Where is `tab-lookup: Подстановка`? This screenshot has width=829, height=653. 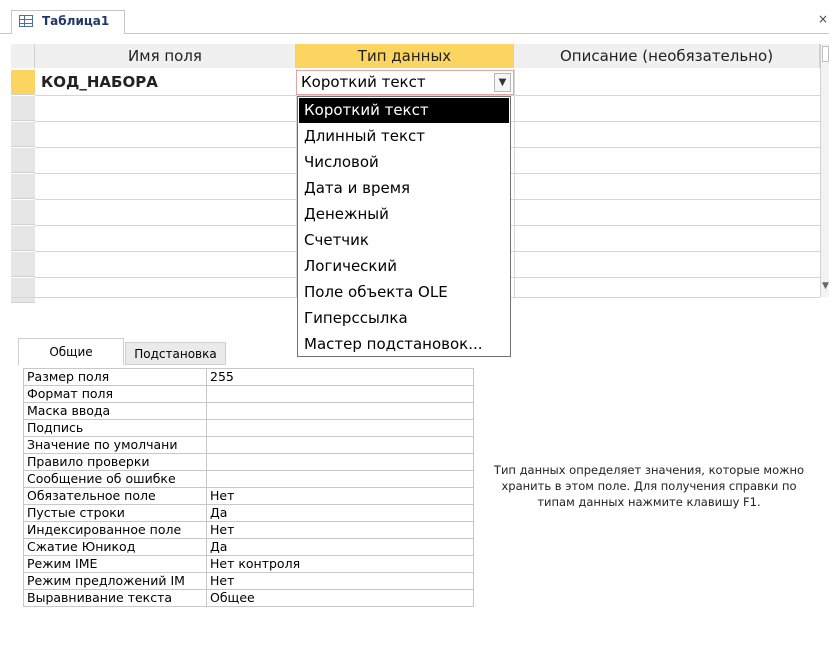 tab-lookup: Подстановка is located at coordinates (175, 353).